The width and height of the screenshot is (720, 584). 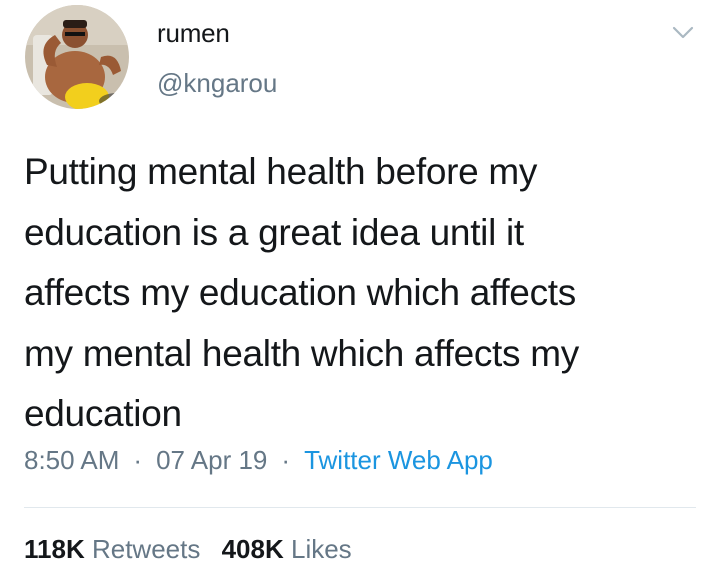 I want to click on tweet-source-link: Twitter Web App, so click(x=398, y=460).